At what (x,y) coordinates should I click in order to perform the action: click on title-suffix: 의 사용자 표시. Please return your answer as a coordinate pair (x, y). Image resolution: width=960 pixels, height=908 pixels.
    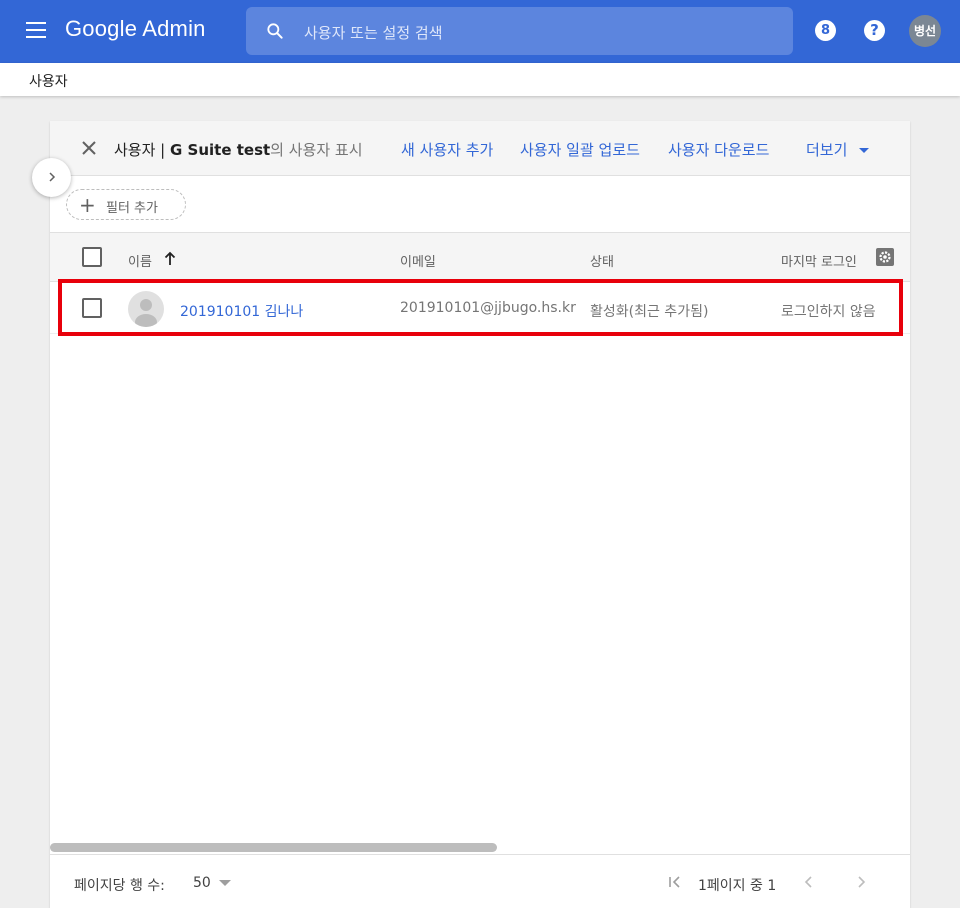
    Looking at the image, I should click on (316, 150).